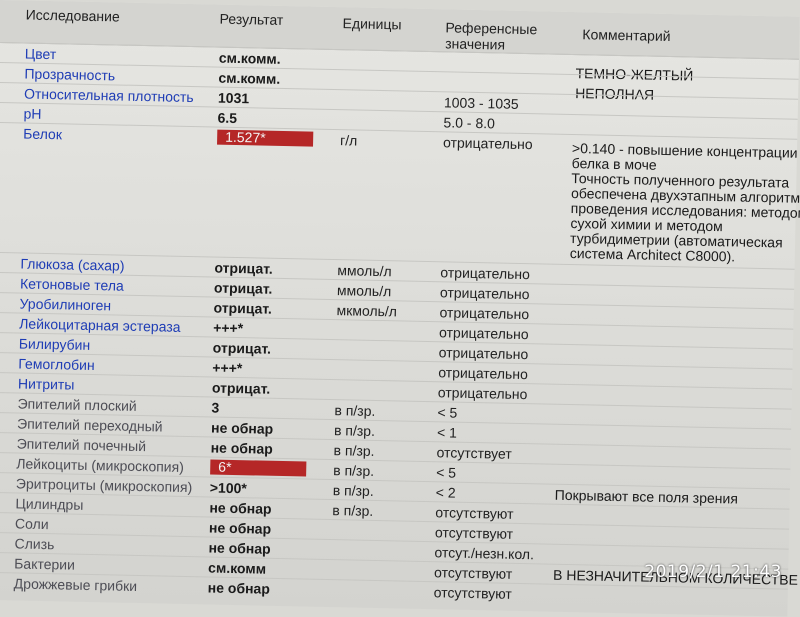 The height and width of the screenshot is (617, 800). Describe the element at coordinates (46, 384) in the screenshot. I see `test-name: Нитриты` at that location.